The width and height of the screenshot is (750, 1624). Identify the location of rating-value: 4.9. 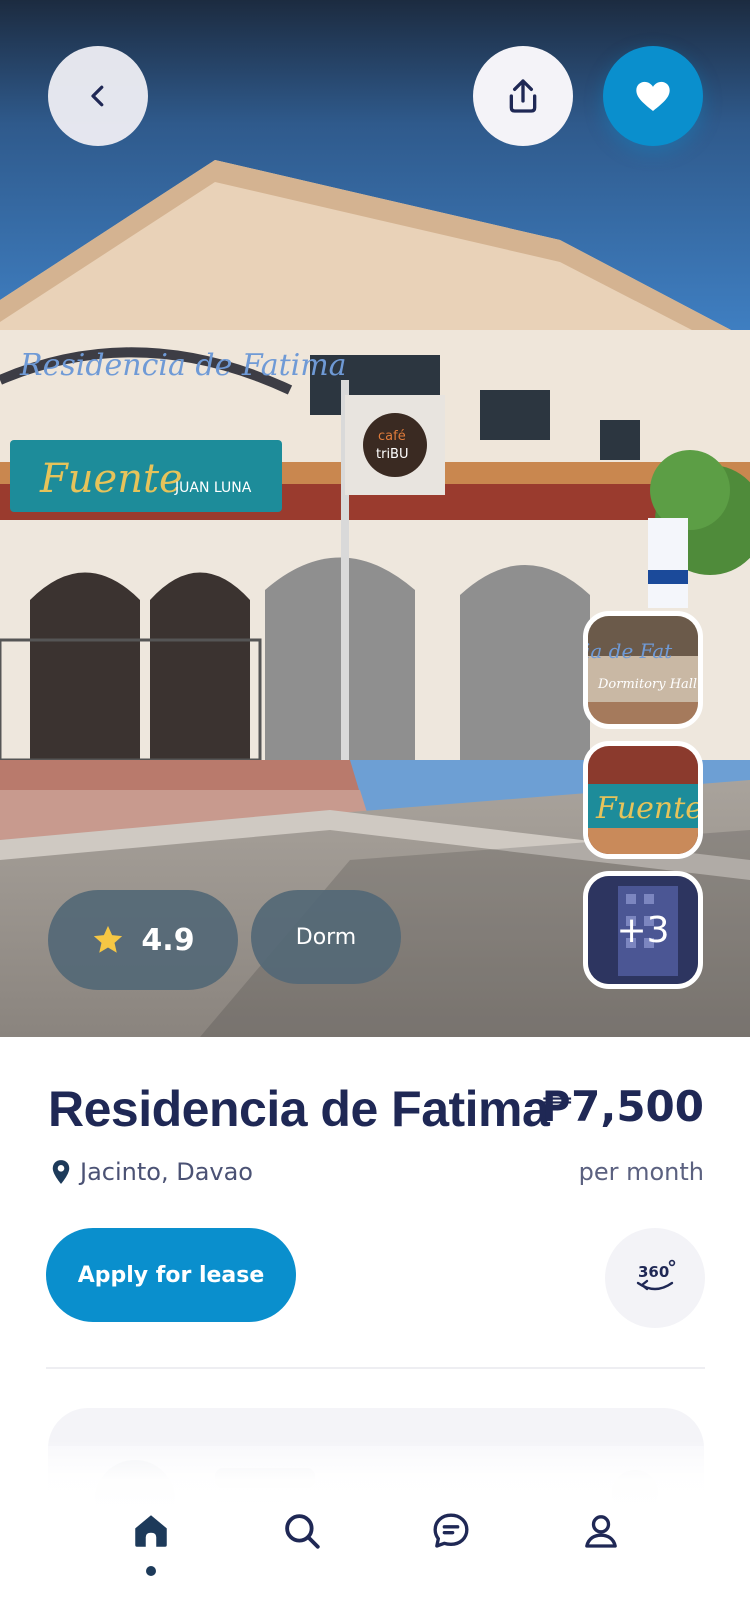
(168, 940).